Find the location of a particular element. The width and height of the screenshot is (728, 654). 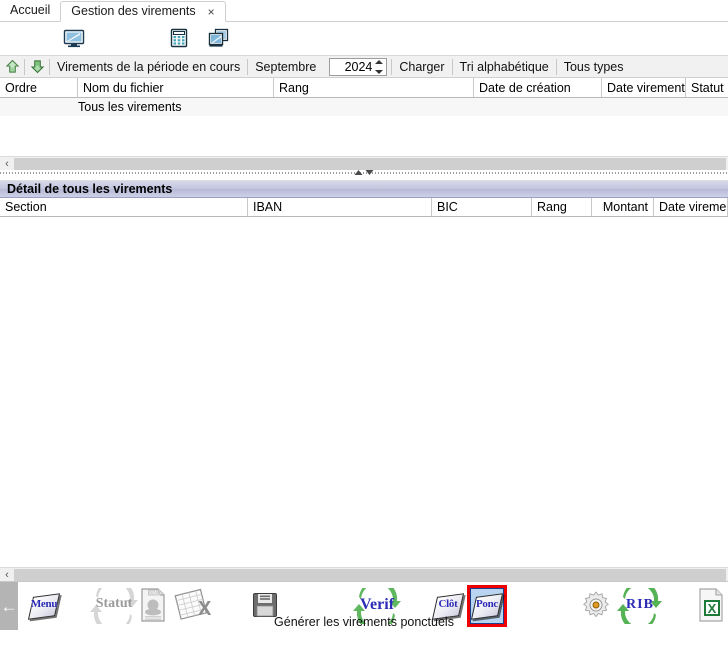

month-label: Septembre is located at coordinates (286, 66).